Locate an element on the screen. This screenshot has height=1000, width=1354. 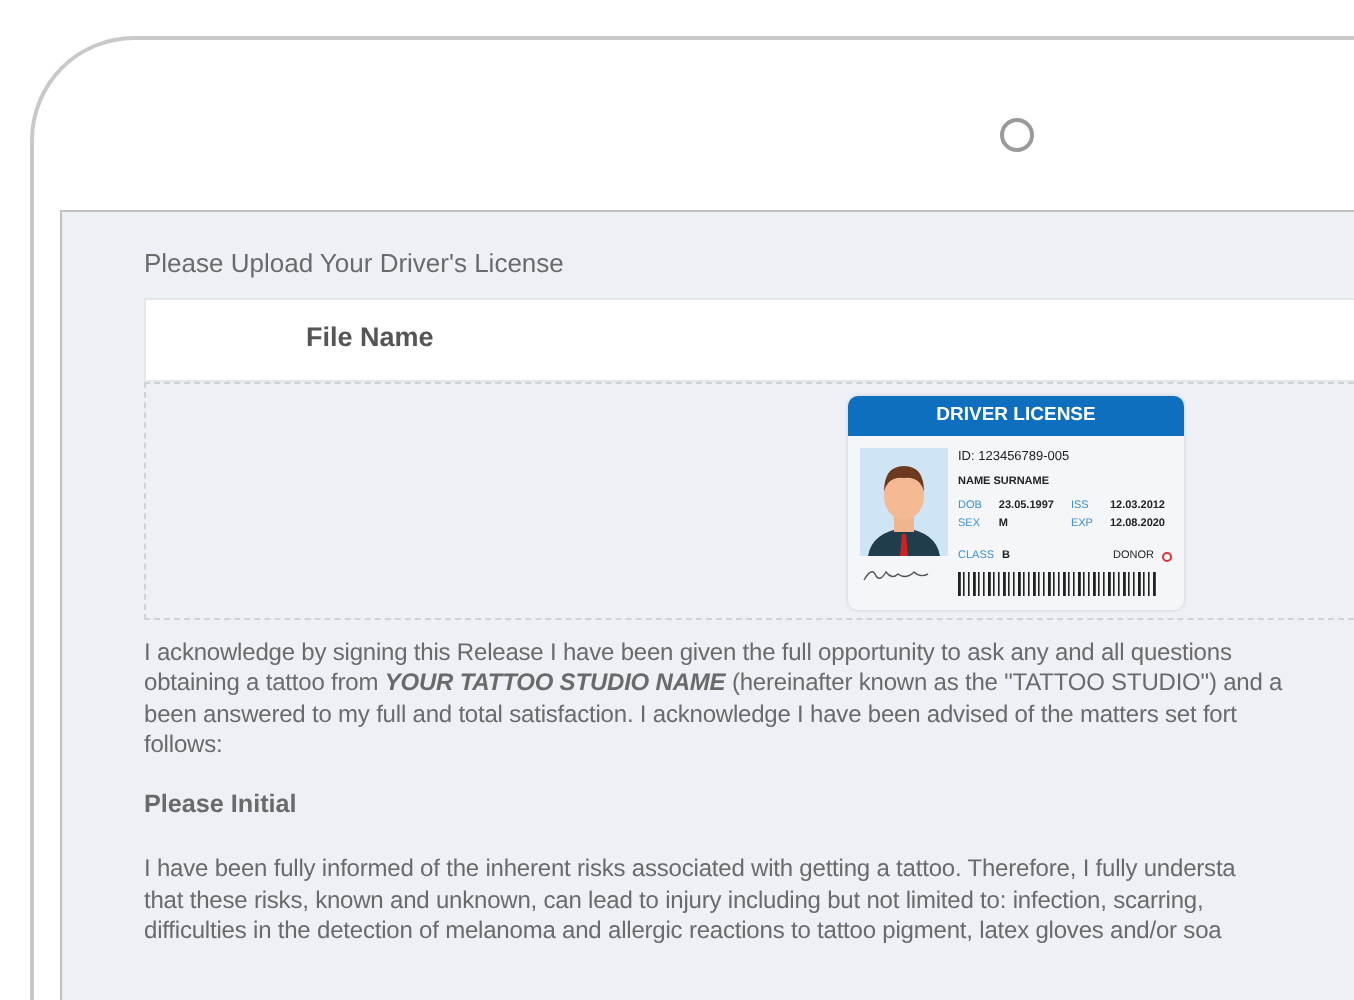
camera-icon is located at coordinates (1017, 135).